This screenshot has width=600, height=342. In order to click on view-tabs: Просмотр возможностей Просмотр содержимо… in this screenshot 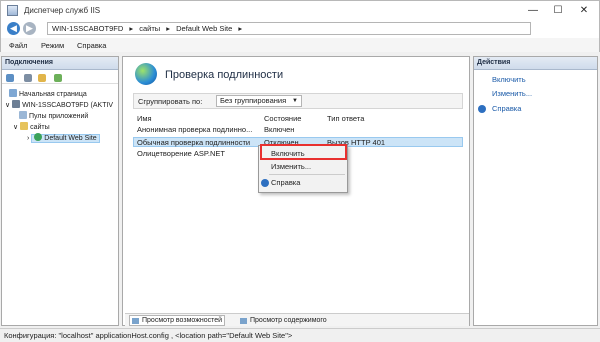, I will do `click(297, 319)`.